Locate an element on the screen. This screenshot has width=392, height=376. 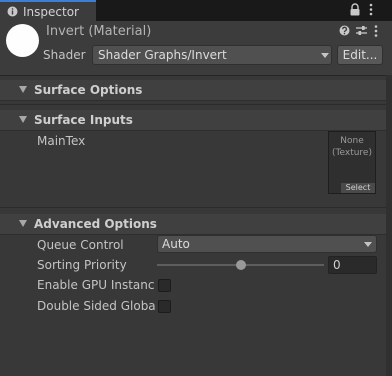
section-title: Surface Options is located at coordinates (88, 90).